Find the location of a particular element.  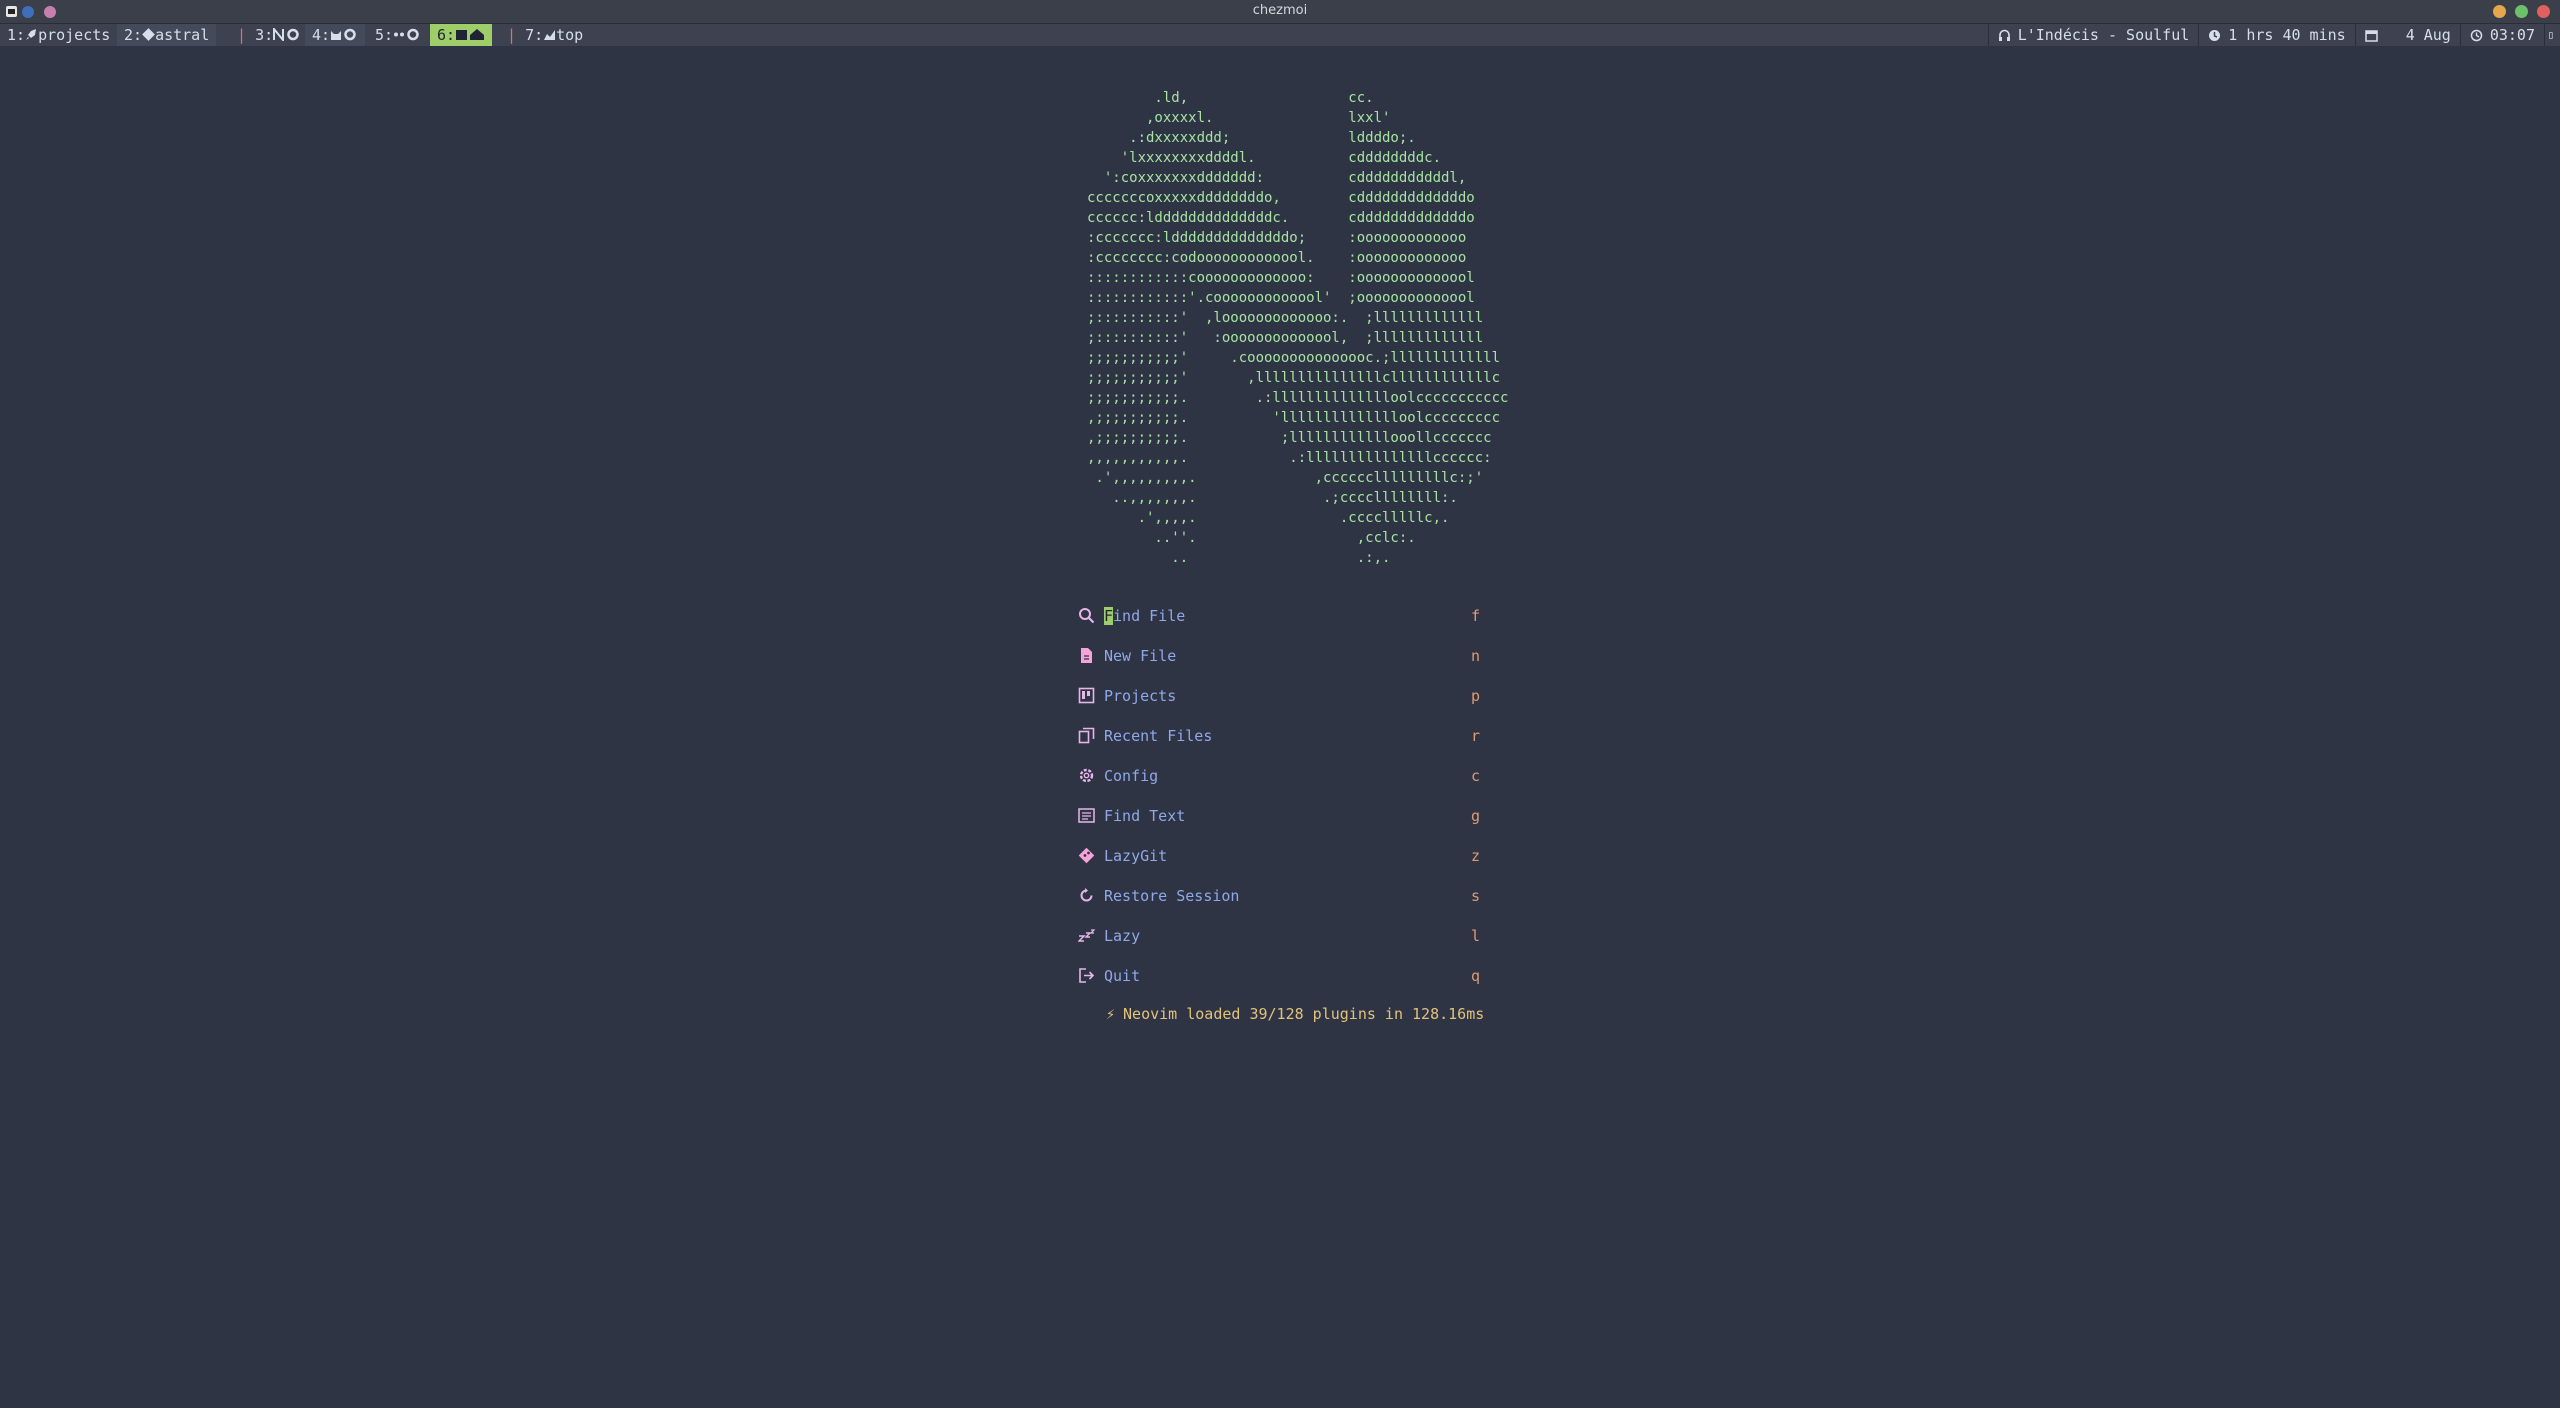

menu-find-text: Find Text g is located at coordinates (1279, 825).